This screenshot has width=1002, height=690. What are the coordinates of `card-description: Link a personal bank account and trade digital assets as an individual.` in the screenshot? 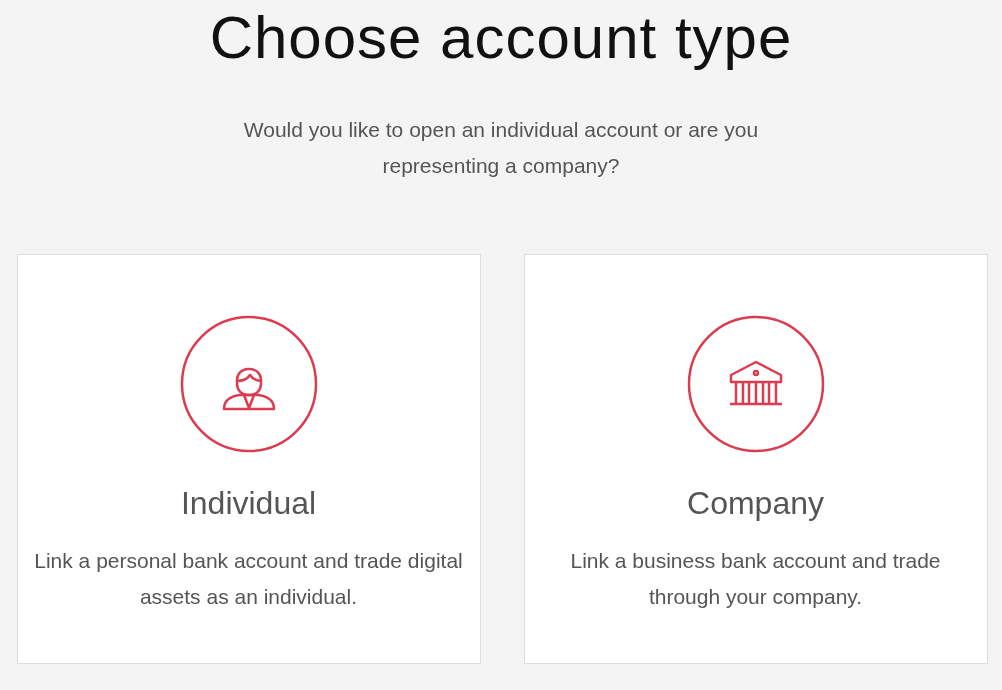 It's located at (248, 579).